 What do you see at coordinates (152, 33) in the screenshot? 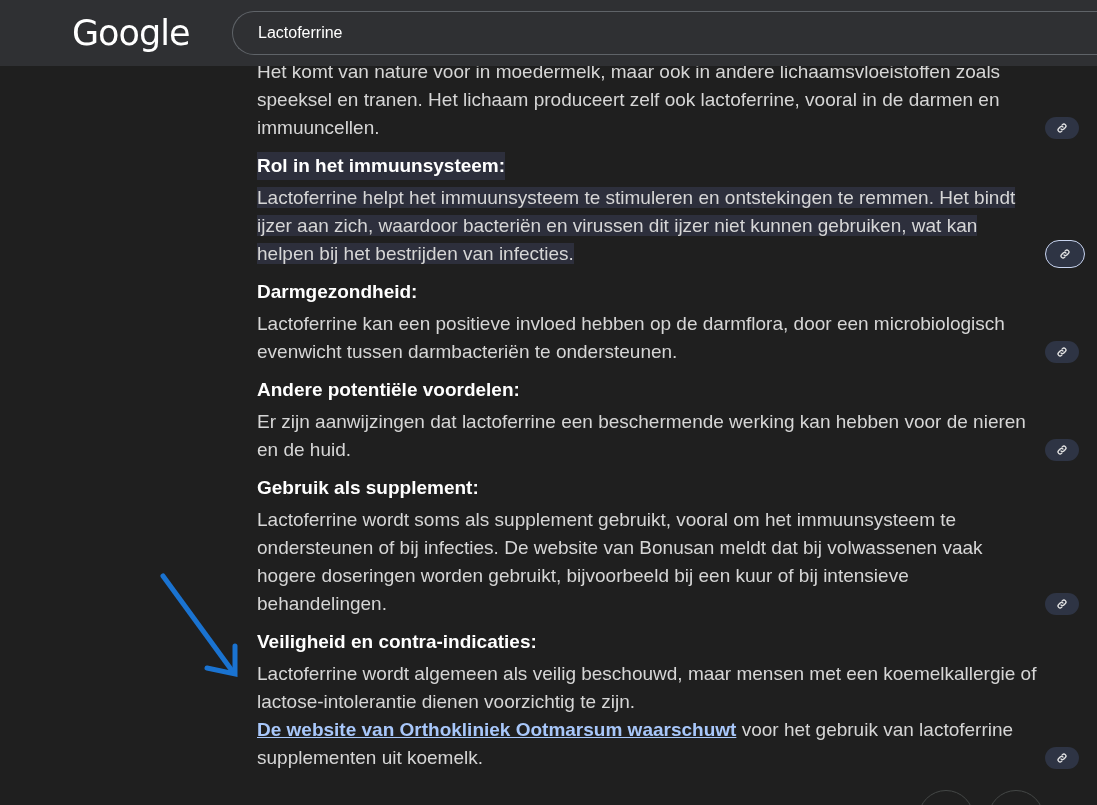
I see `google-logo: Google` at bounding box center [152, 33].